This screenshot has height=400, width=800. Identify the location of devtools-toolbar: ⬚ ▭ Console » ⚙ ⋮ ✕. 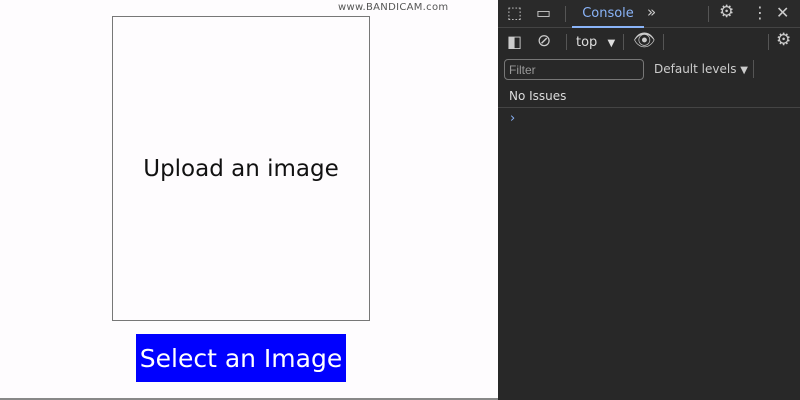
(649, 14).